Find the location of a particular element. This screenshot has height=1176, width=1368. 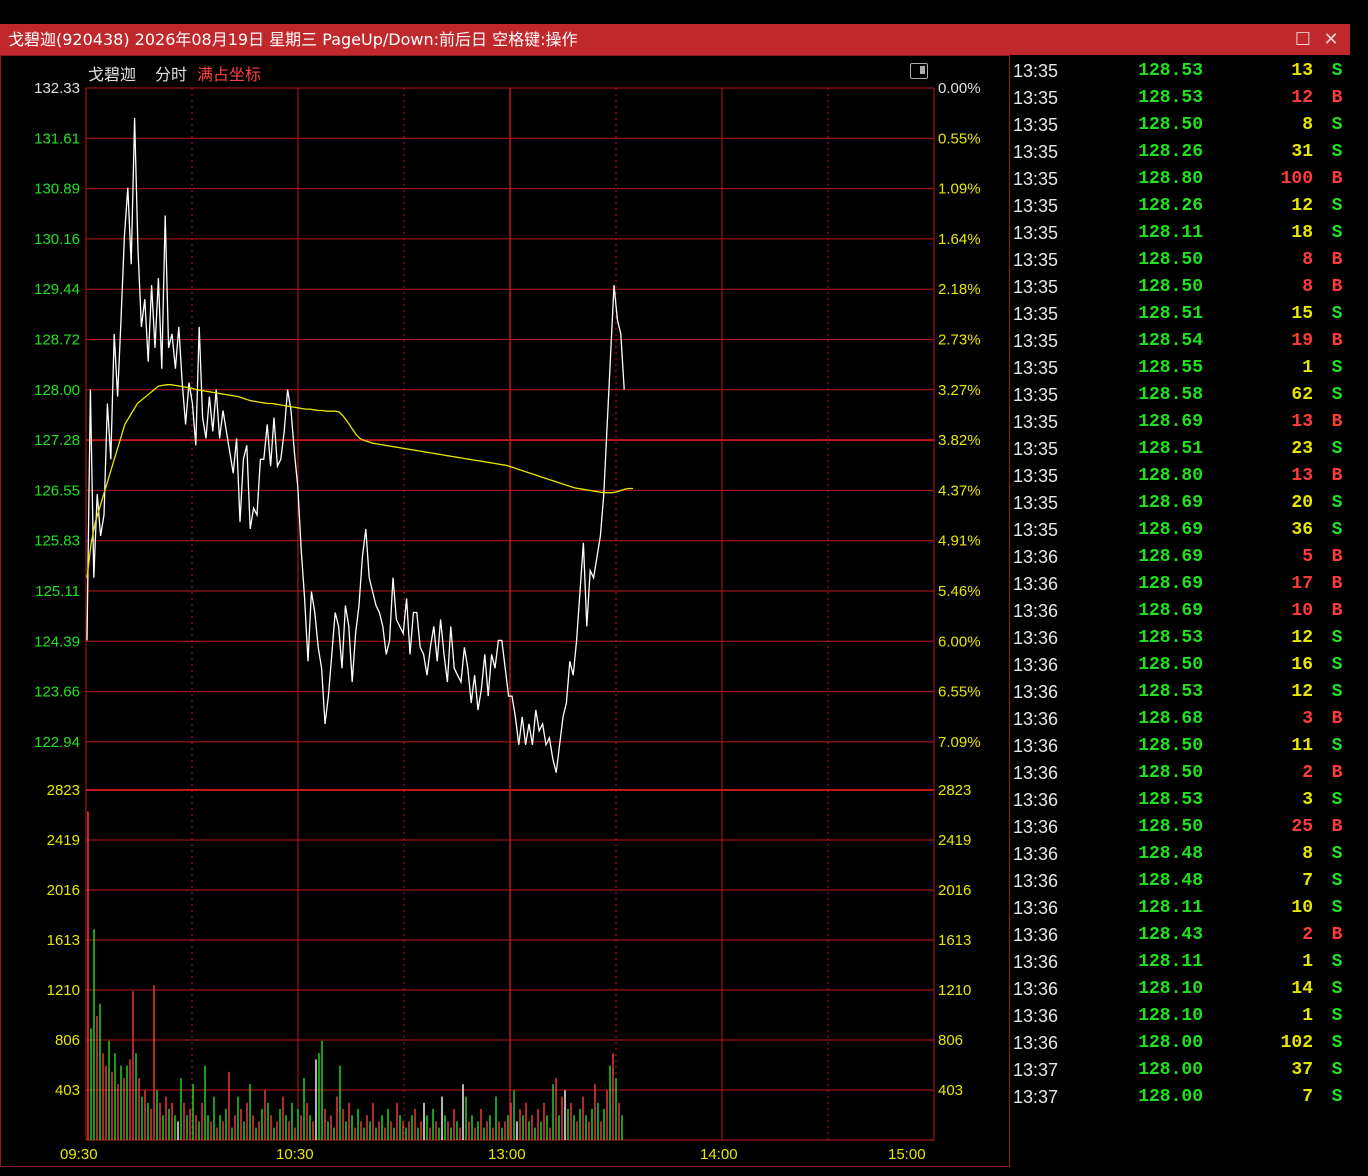

tick-price: 128.54 is located at coordinates (1170, 341).